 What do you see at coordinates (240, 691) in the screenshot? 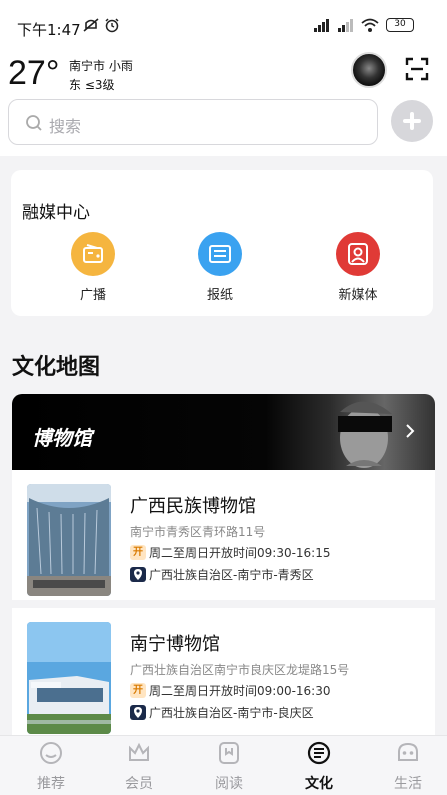
I see `museum-hours: 周二至周日开放时间09:00-16:30` at bounding box center [240, 691].